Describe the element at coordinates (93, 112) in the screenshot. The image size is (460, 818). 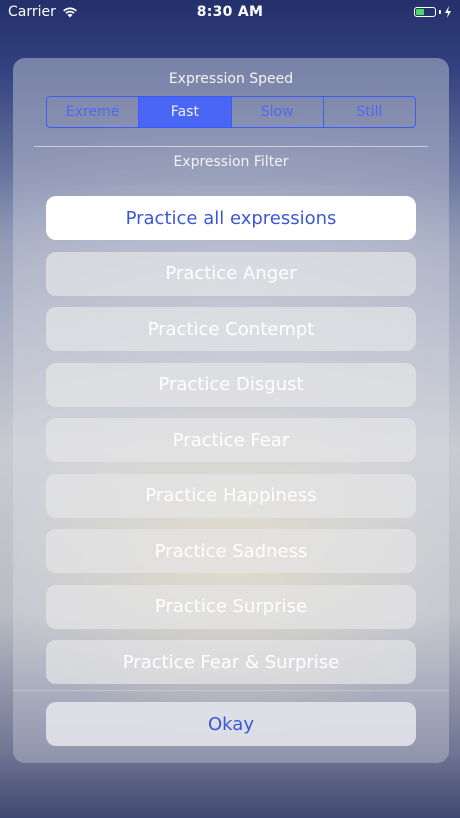
I see `segment-exreme: Exreme` at that location.